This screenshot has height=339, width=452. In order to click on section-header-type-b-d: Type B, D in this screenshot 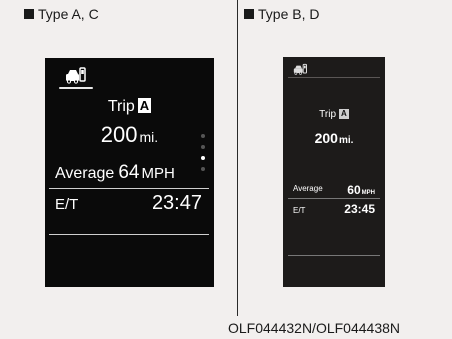, I will do `click(281, 14)`.